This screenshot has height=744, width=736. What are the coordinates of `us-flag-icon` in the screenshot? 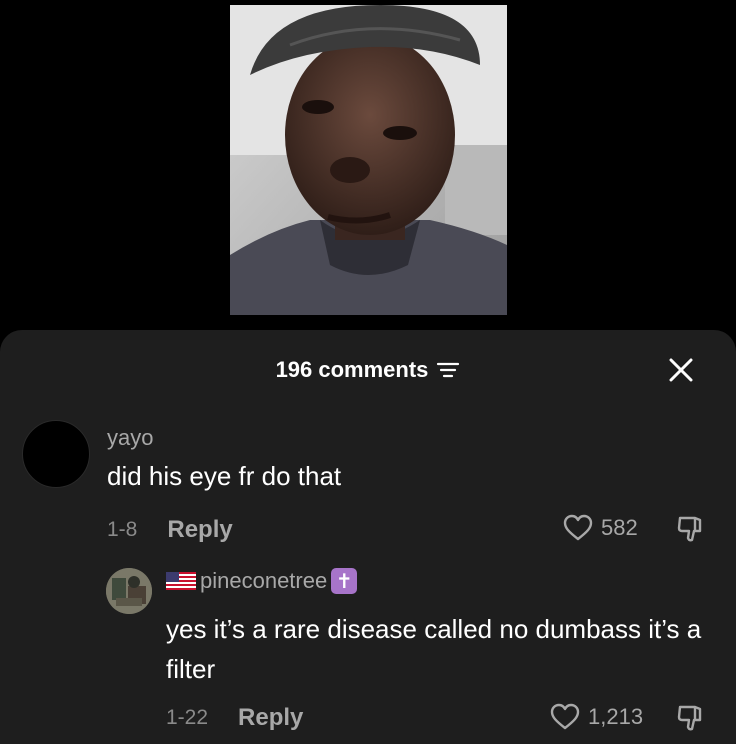 It's located at (181, 581).